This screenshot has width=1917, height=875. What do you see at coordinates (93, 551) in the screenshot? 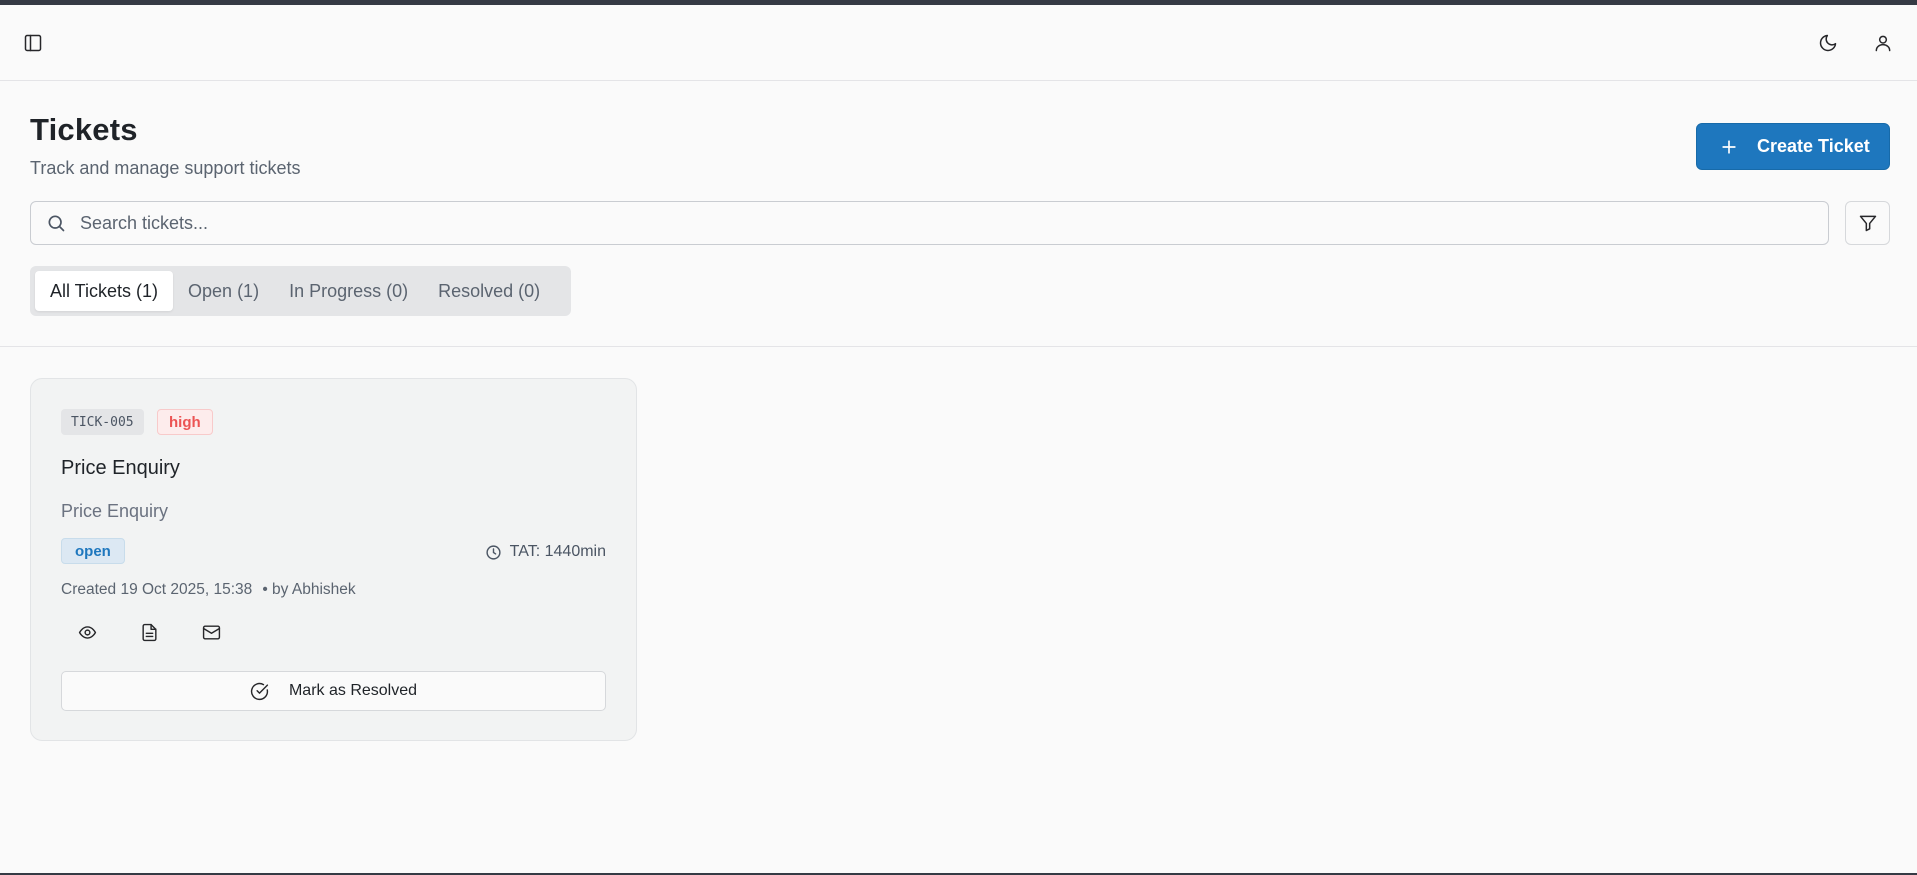
I see `status-badge: open` at bounding box center [93, 551].